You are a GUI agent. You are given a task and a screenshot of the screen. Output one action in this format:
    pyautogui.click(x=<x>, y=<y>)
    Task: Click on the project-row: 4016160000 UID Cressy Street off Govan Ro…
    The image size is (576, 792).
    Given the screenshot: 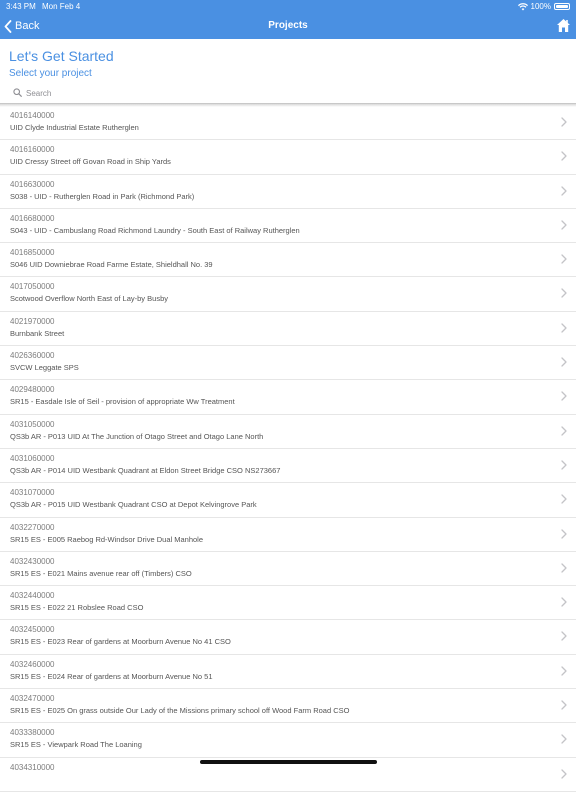 What is the action you would take?
    pyautogui.click(x=288, y=157)
    